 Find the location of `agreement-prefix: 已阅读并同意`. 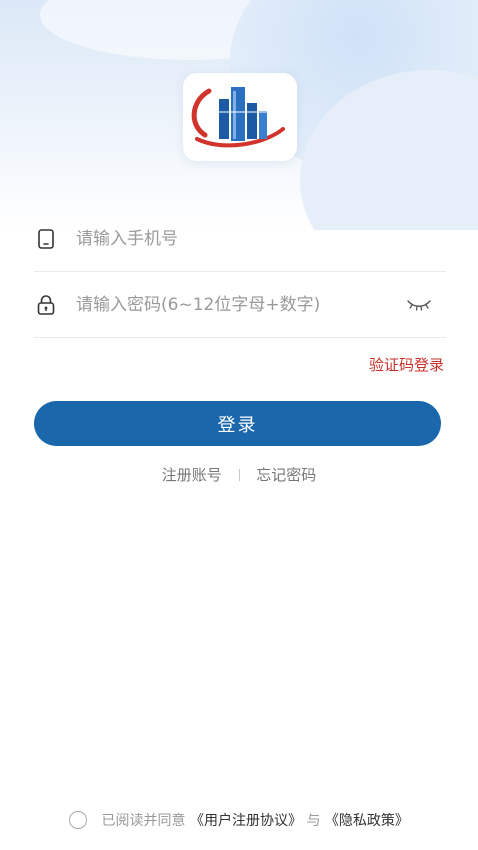

agreement-prefix: 已阅读并同意 is located at coordinates (143, 821).